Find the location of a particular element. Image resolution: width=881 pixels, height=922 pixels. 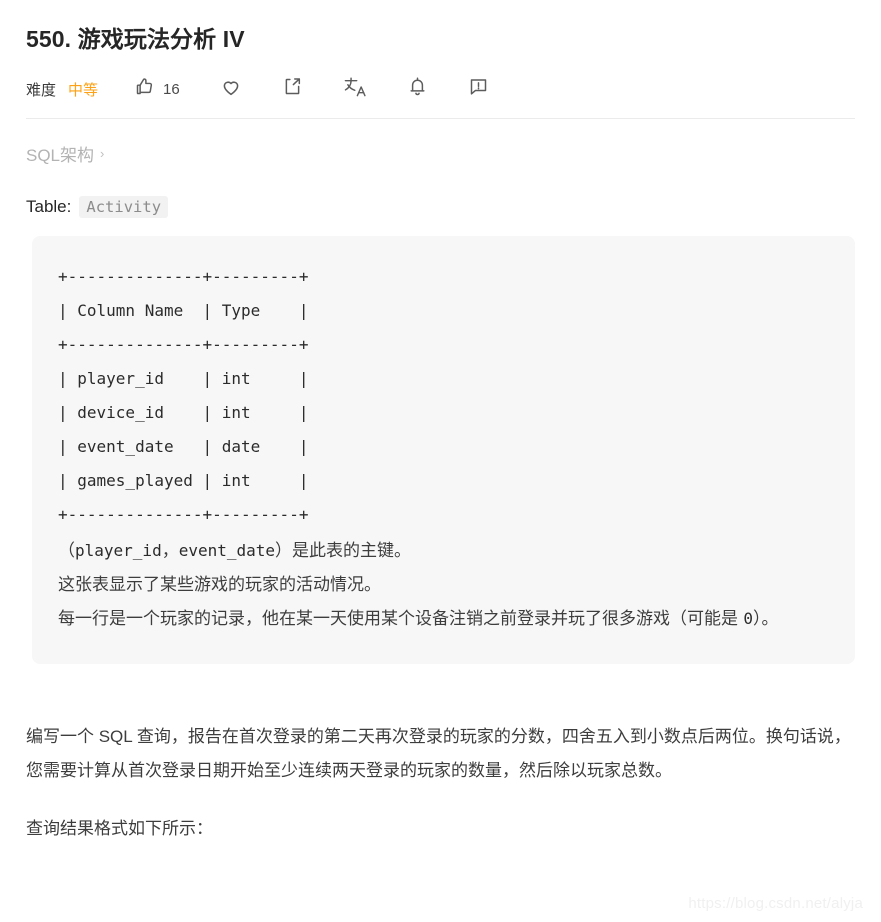

schema-note-text: 这张表显示了某些游戏的玩家的活动情况。 is located at coordinates (219, 585).